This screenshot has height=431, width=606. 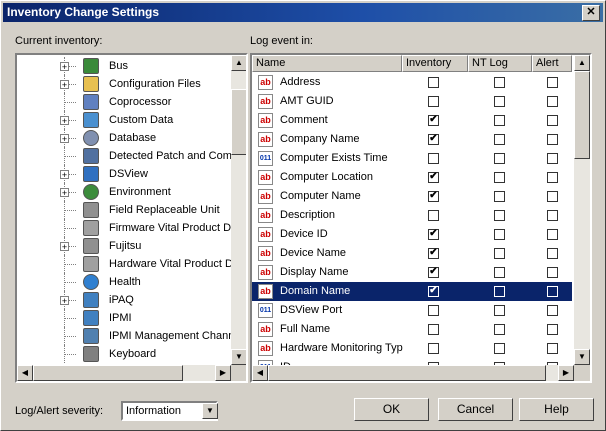 What do you see at coordinates (412, 101) in the screenshot?
I see `list-row: ab AMT GUID` at bounding box center [412, 101].